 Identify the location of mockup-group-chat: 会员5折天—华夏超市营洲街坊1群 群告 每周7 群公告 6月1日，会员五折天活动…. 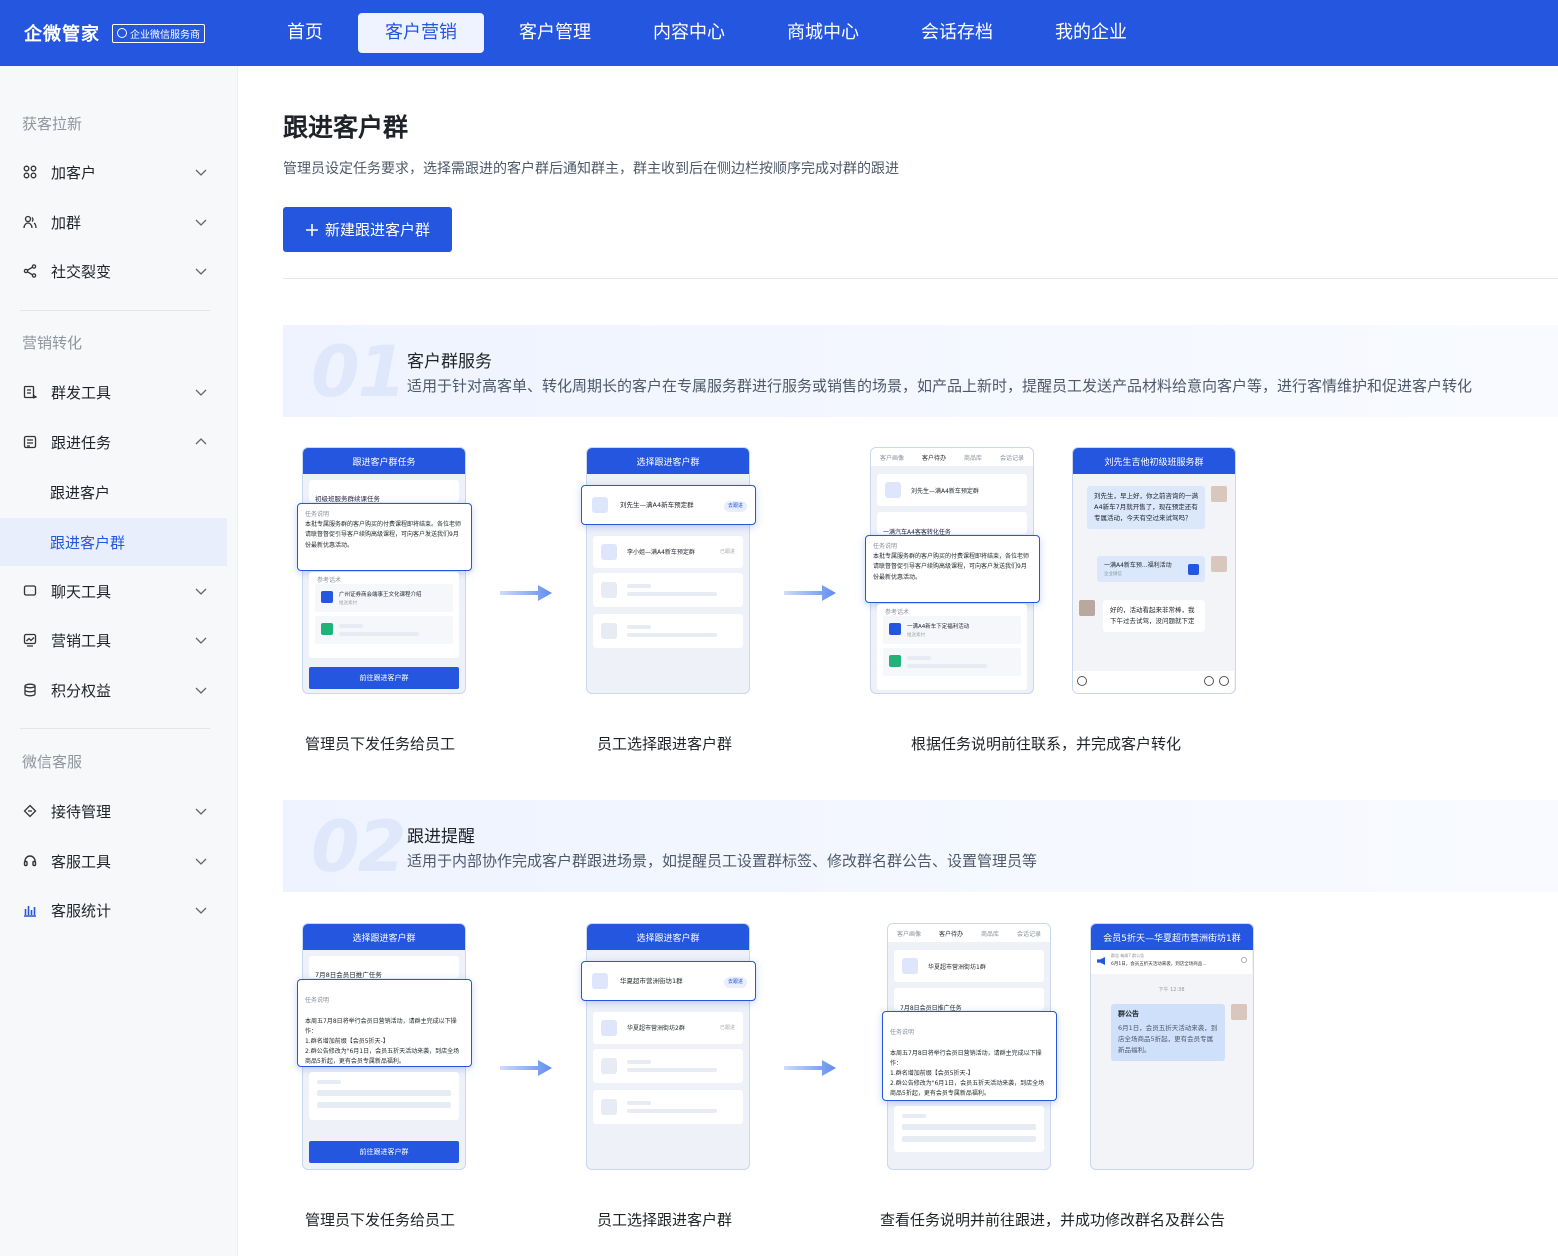
(1172, 1046).